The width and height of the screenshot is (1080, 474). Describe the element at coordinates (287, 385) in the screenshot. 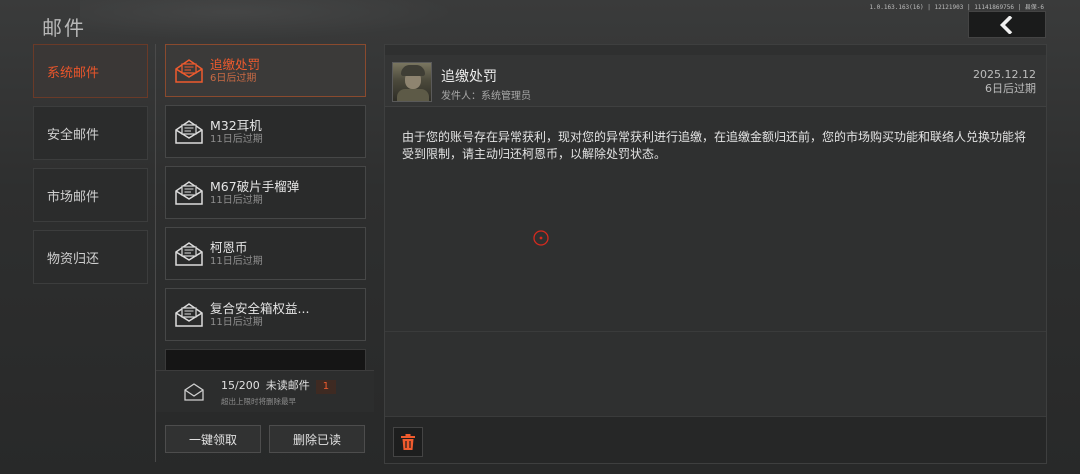

I see `unread-label: 未读邮件` at that location.